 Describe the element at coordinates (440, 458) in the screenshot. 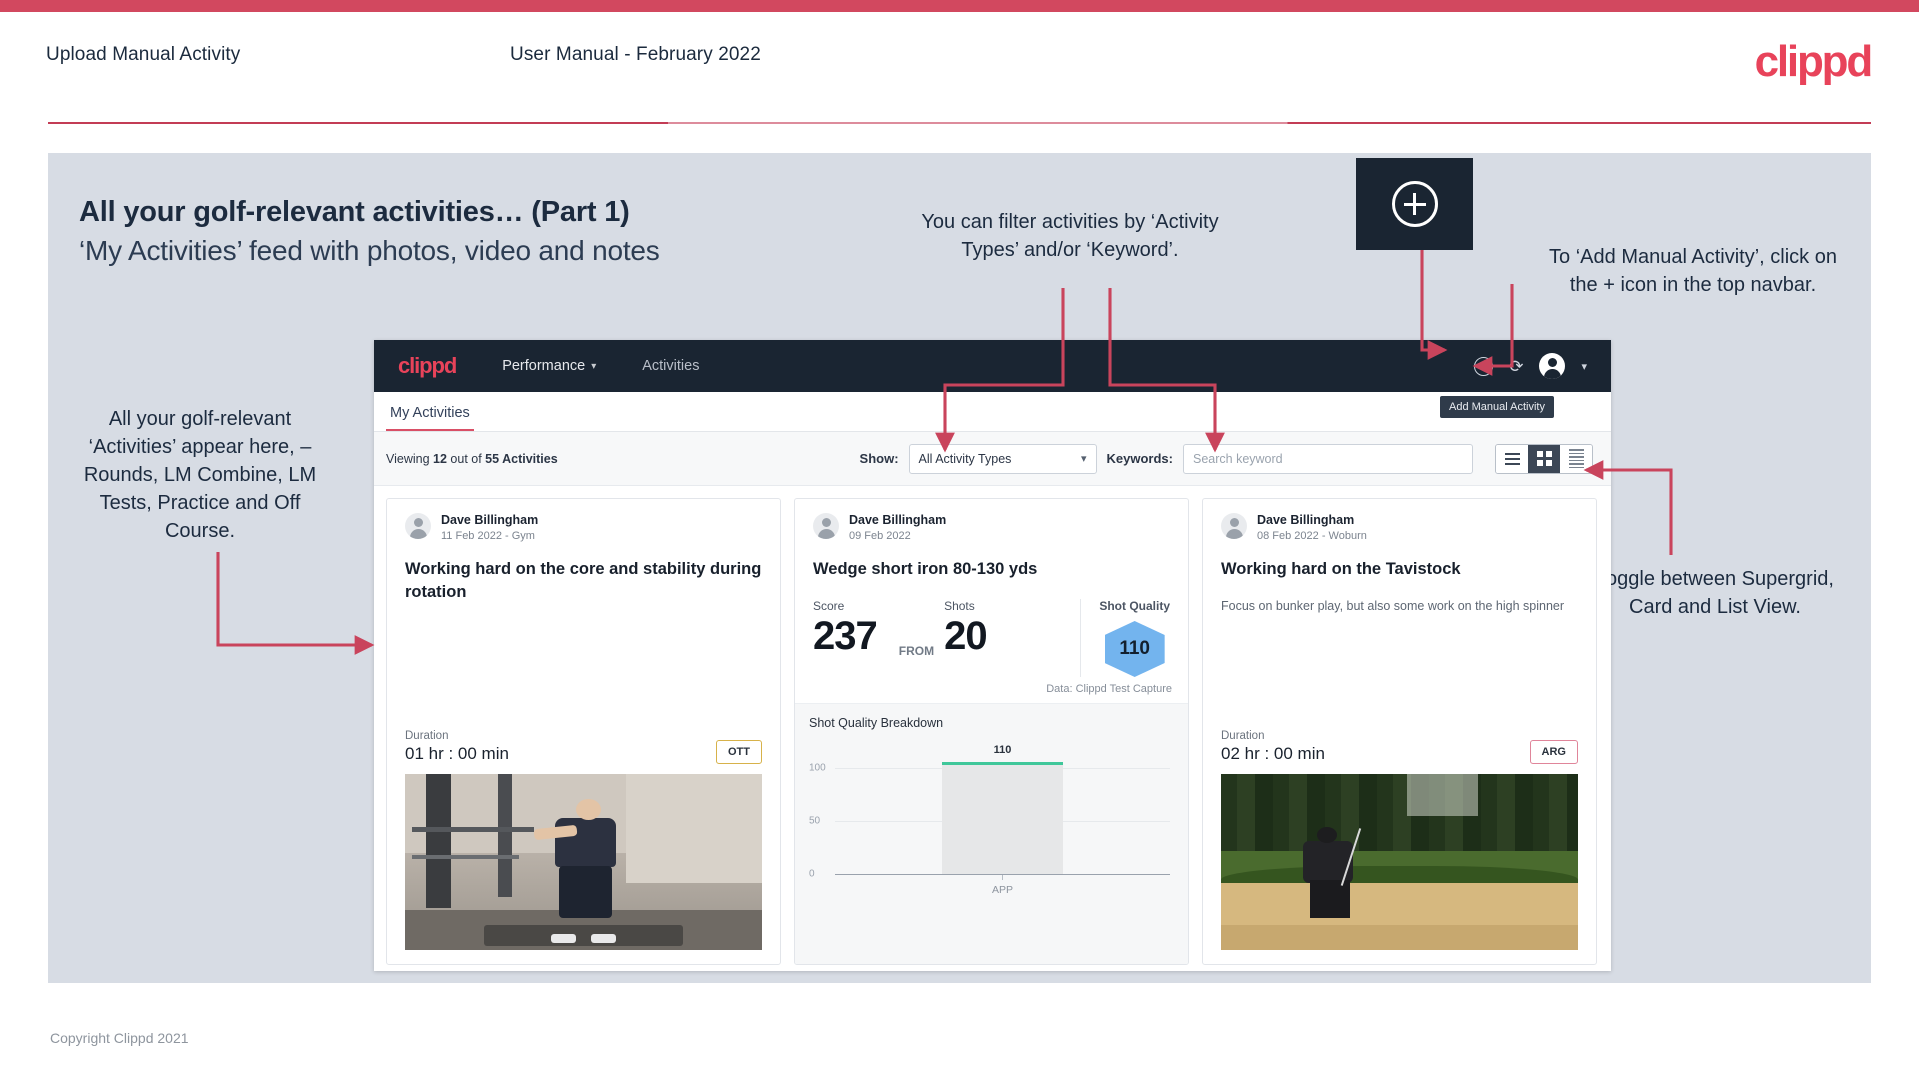

I see `viewing-count: 12` at that location.